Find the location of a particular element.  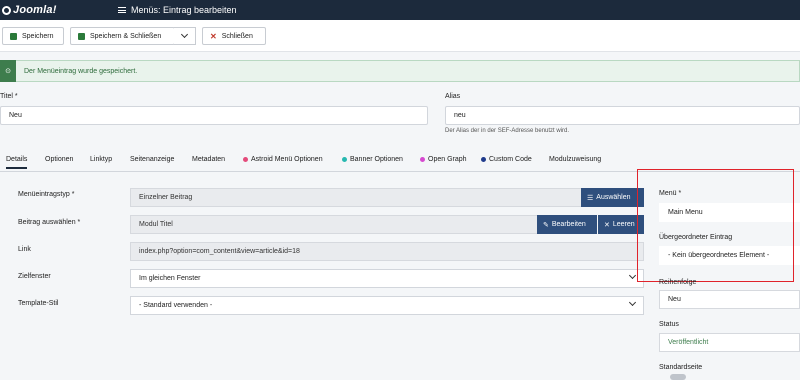

title-label: Titel * is located at coordinates (9, 96).